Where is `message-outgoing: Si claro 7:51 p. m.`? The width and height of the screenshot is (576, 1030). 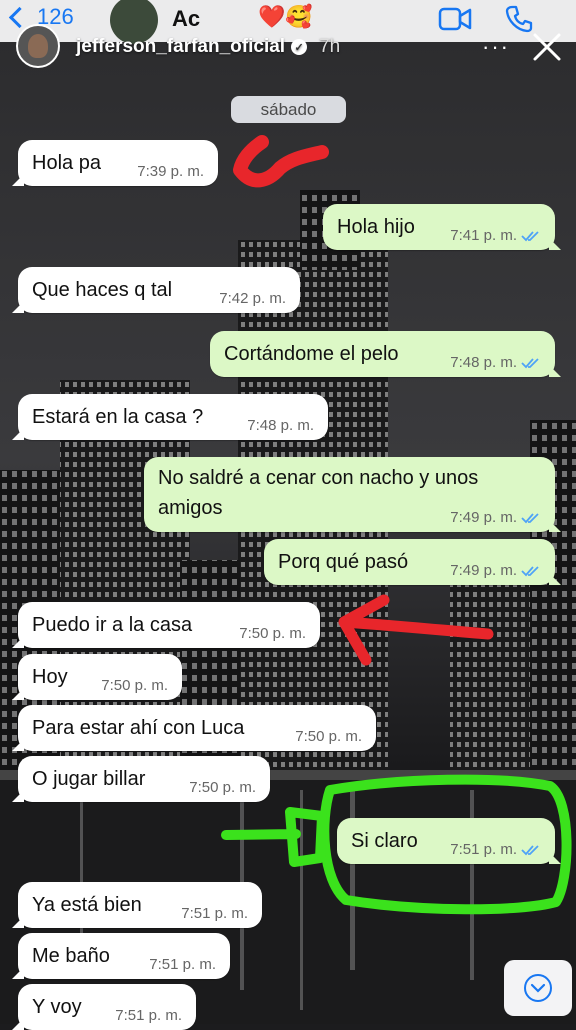
message-outgoing: Si claro 7:51 p. m. is located at coordinates (446, 841).